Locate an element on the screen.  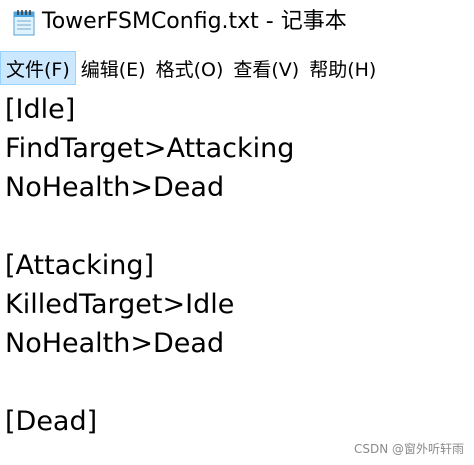
menu-view: 查看(V) is located at coordinates (266, 68).